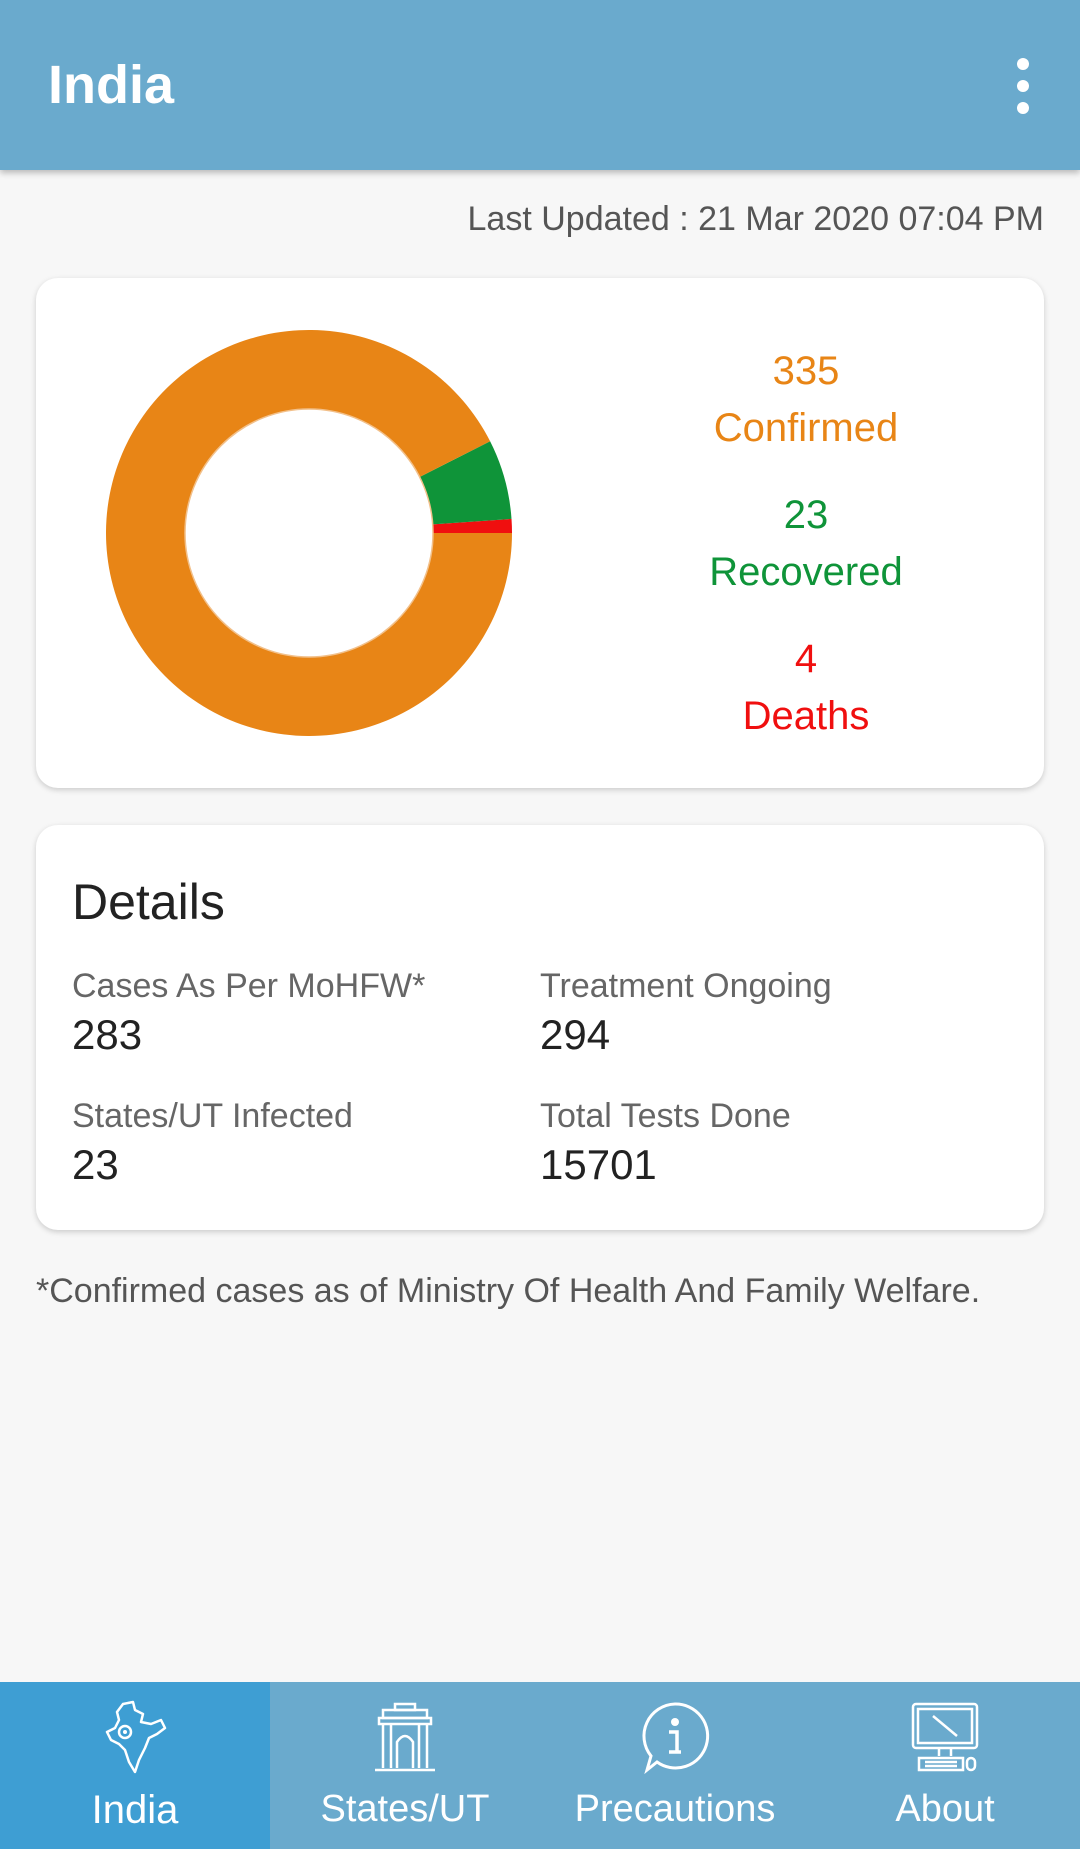 This screenshot has height=1849, width=1080. Describe the element at coordinates (806, 515) in the screenshot. I see `recovered-value: 23` at that location.